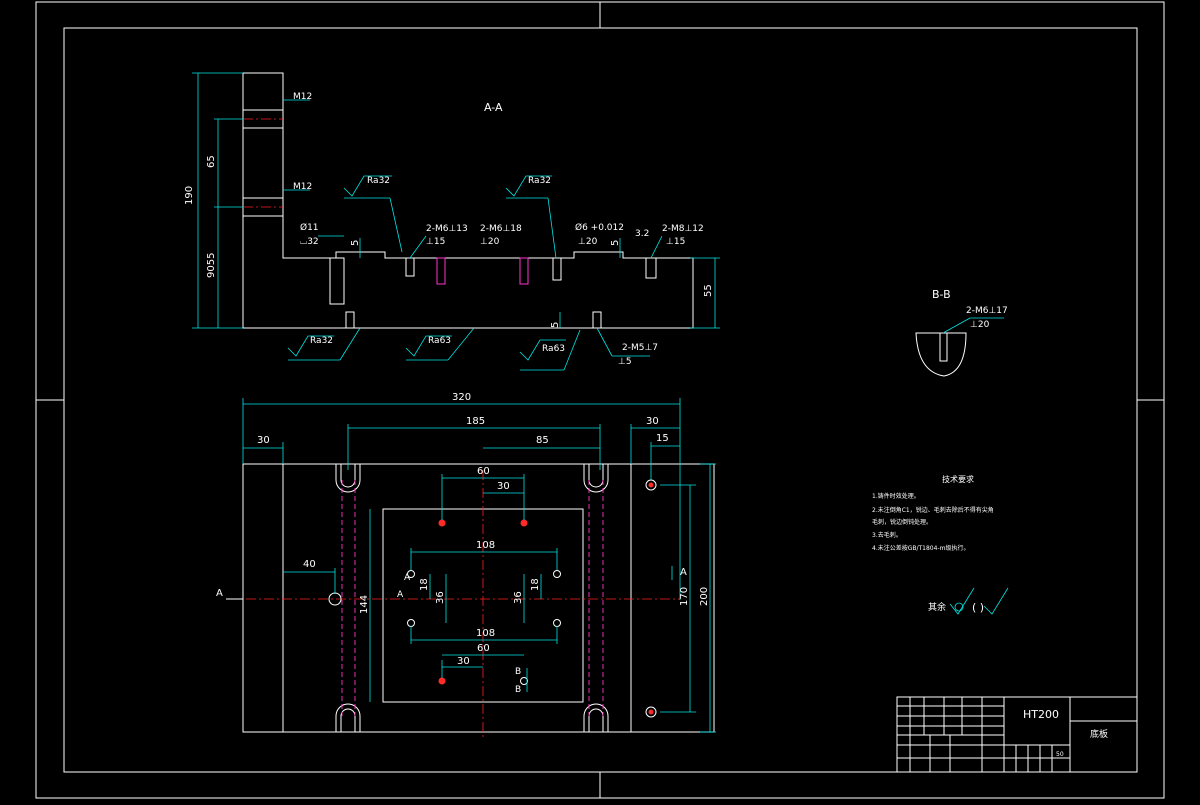  I want to click on callout-bb-sub: ⊥20, so click(980, 325).